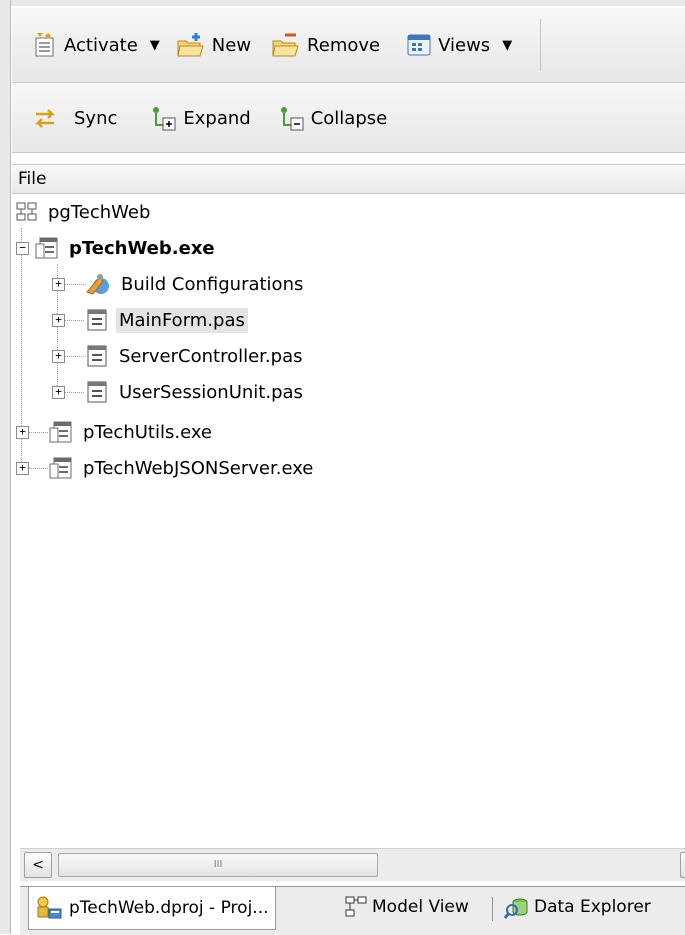 The height and width of the screenshot is (935, 685). What do you see at coordinates (231, 45) in the screenshot?
I see `new-label: New` at bounding box center [231, 45].